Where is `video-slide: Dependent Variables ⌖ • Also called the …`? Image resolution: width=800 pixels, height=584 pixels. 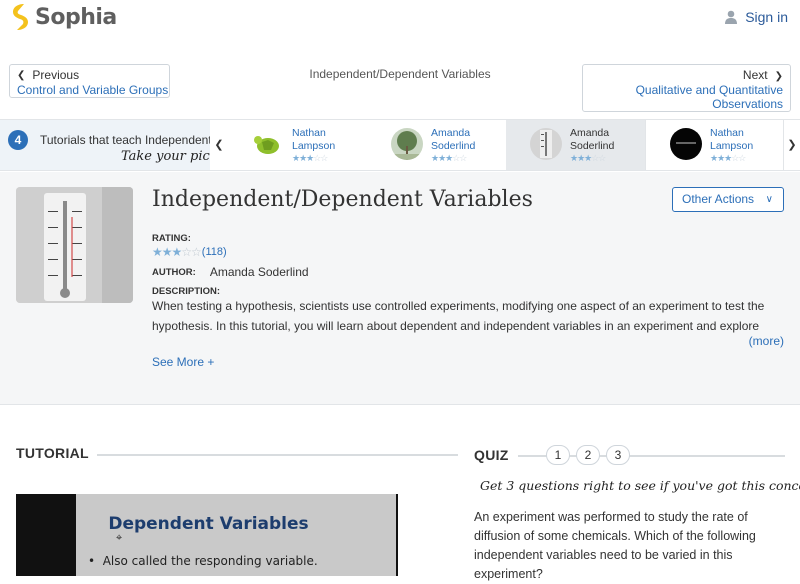 video-slide: Dependent Variables ⌖ • Also called the … is located at coordinates (236, 535).